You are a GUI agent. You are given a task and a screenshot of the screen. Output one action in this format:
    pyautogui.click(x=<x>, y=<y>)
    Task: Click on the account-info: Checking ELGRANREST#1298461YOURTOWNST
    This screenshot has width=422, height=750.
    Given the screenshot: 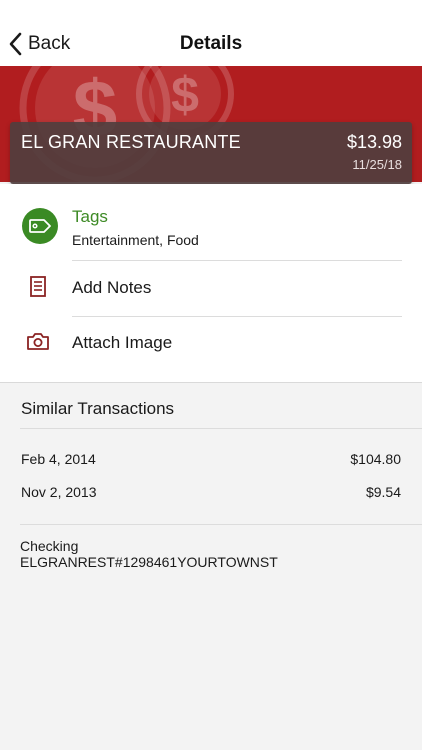 What is the action you would take?
    pyautogui.click(x=149, y=554)
    